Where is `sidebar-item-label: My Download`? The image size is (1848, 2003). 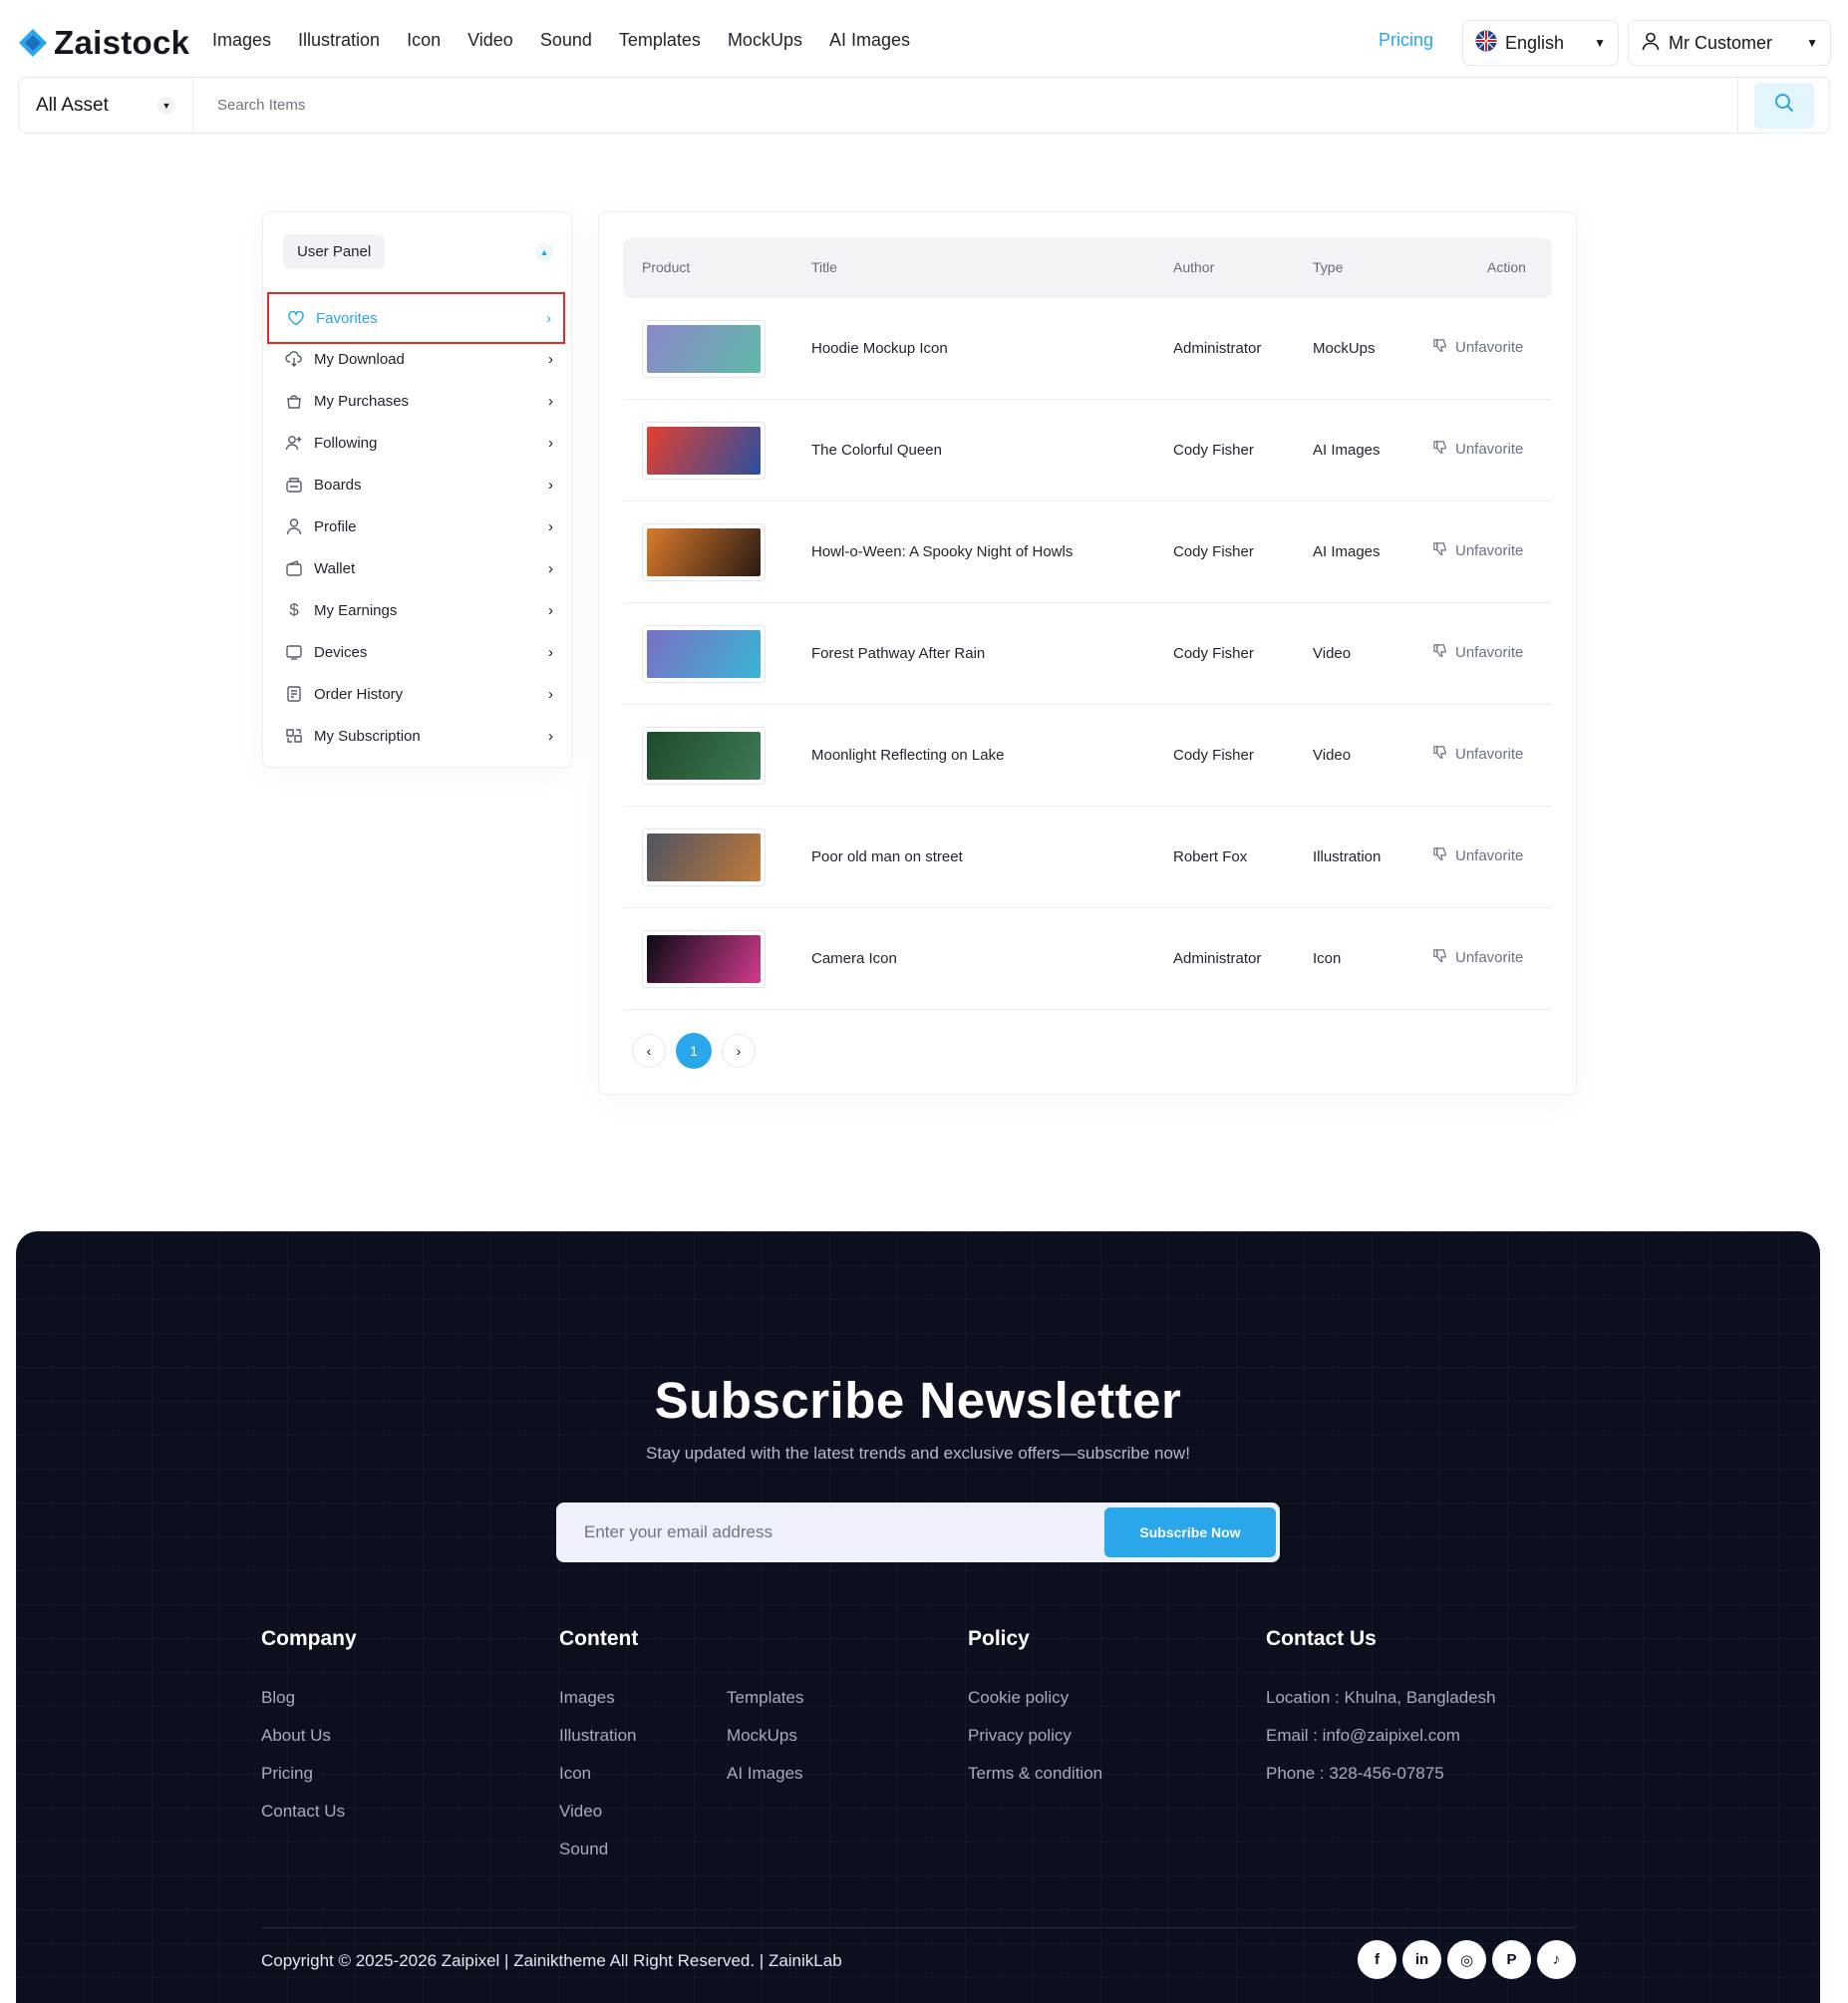
sidebar-item-label: My Download is located at coordinates (360, 359).